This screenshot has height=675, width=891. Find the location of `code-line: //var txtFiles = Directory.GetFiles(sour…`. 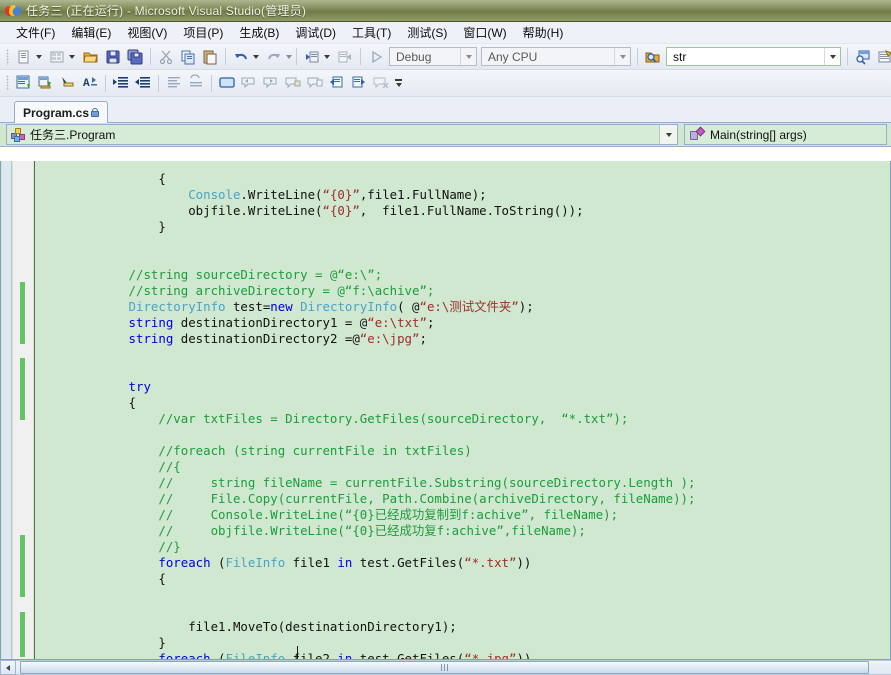

code-line: //var txtFiles = Directory.GetFiles(sour… is located at coordinates (393, 418).